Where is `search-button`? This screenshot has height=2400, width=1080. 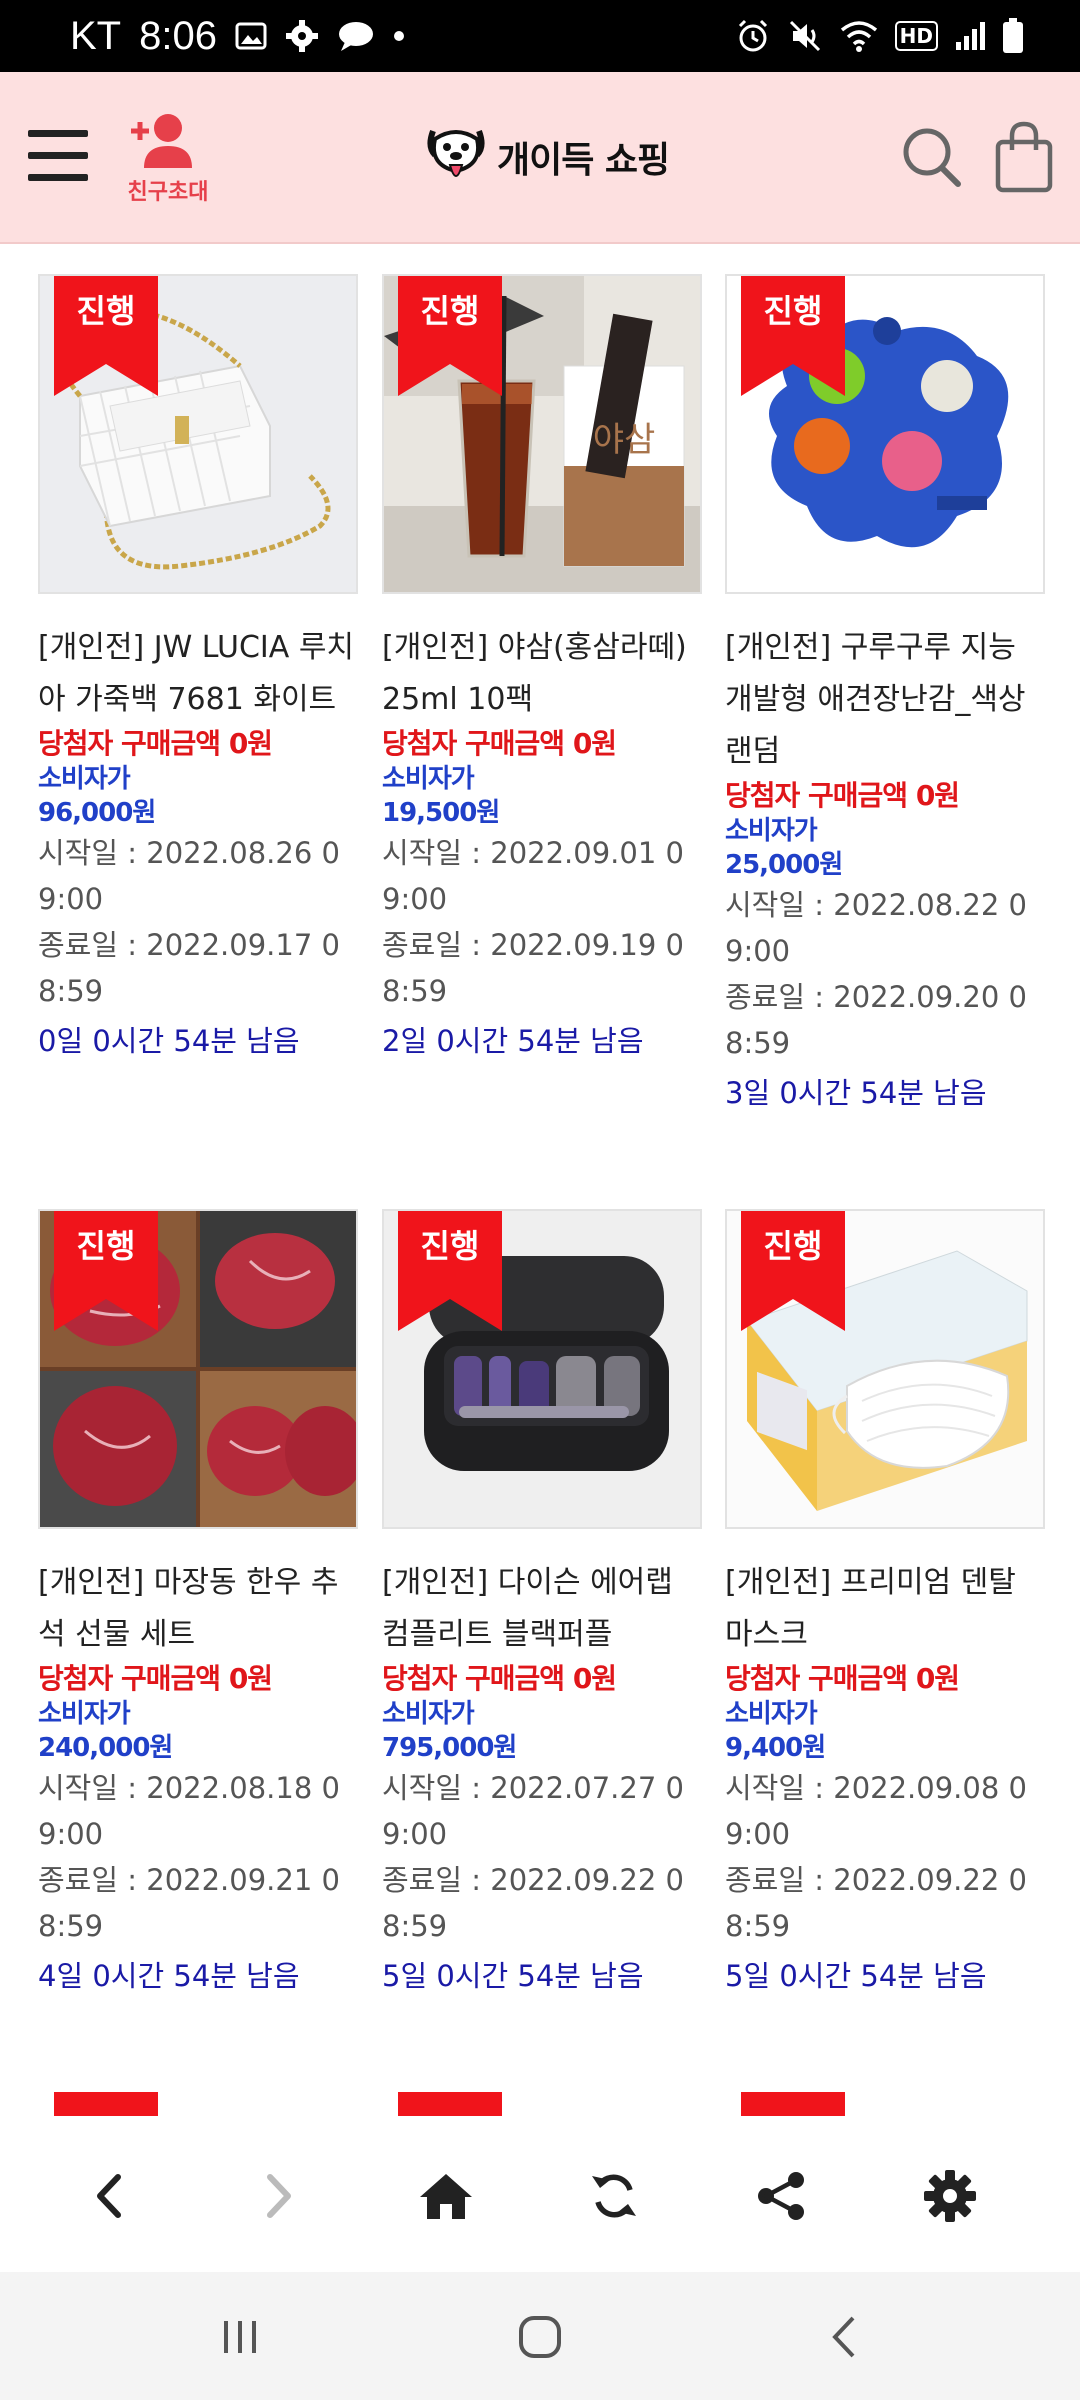 search-button is located at coordinates (932, 157).